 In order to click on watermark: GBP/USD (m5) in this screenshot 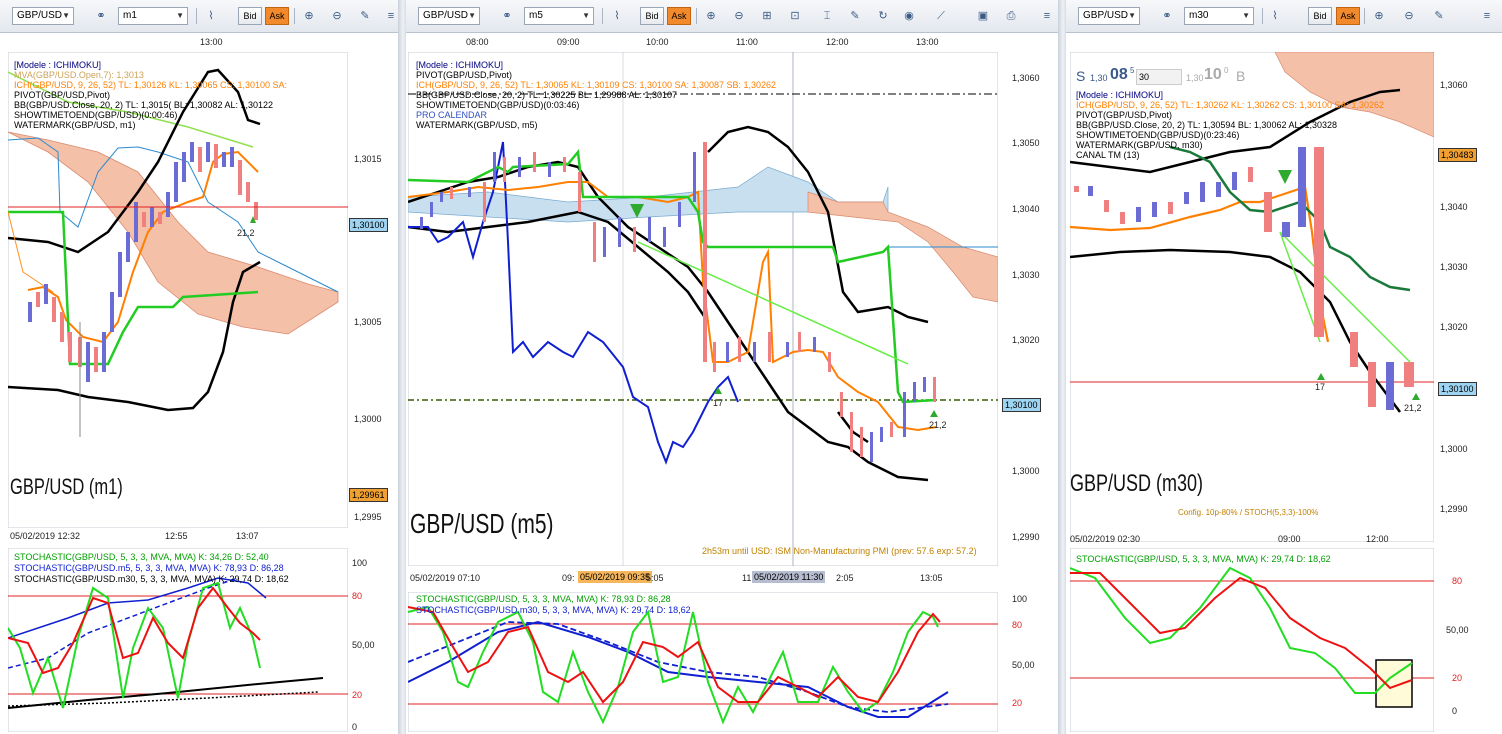, I will do `click(482, 523)`.